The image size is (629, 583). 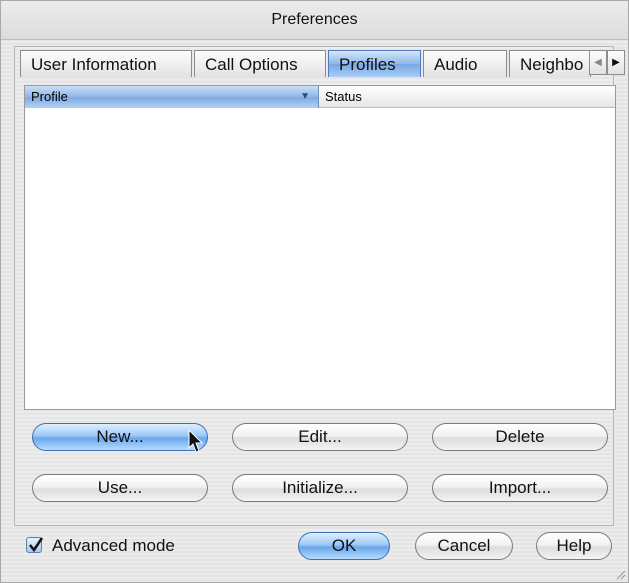 I want to click on list-header: Profile ▼ Status, so click(x=320, y=97).